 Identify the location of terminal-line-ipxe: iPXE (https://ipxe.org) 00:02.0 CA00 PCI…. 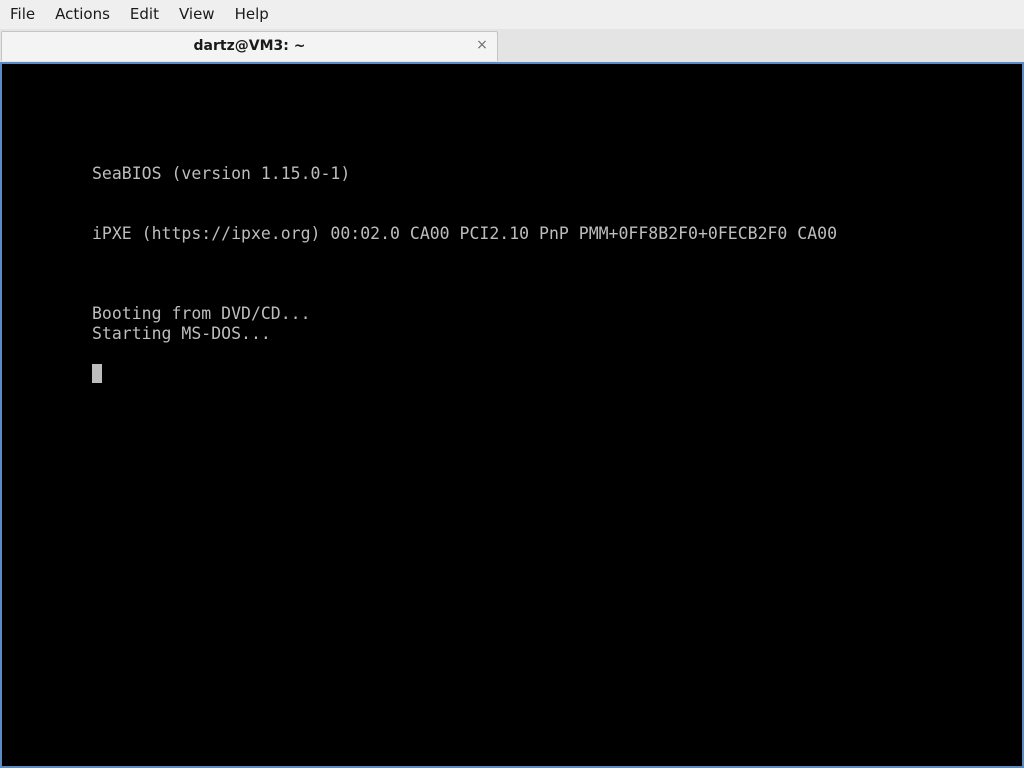
(465, 233).